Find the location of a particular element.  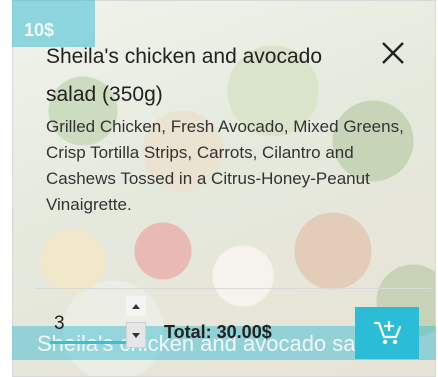

add-to-cart-button is located at coordinates (387, 333).